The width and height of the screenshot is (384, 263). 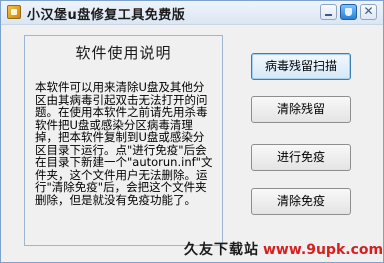 I want to click on skin-icon, so click(x=348, y=12).